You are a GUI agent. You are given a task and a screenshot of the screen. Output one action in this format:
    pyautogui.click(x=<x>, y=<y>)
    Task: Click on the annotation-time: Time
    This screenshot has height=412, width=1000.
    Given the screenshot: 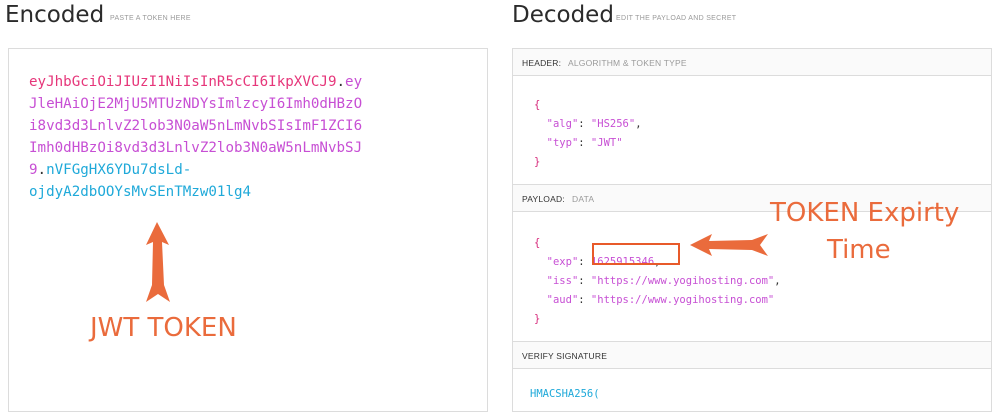 What is the action you would take?
    pyautogui.click(x=859, y=250)
    